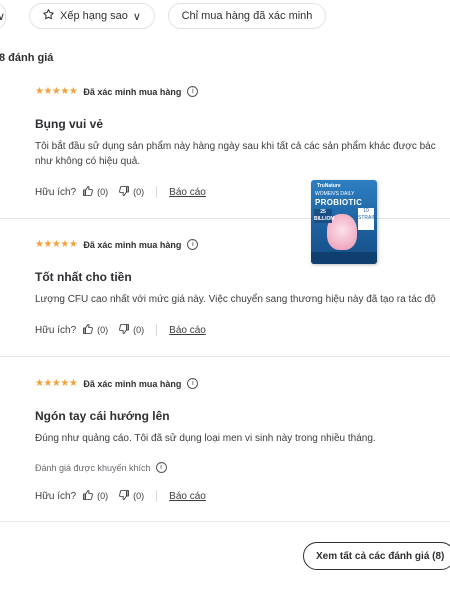 The image size is (450, 600). I want to click on product-brand: TruNature, so click(329, 186).